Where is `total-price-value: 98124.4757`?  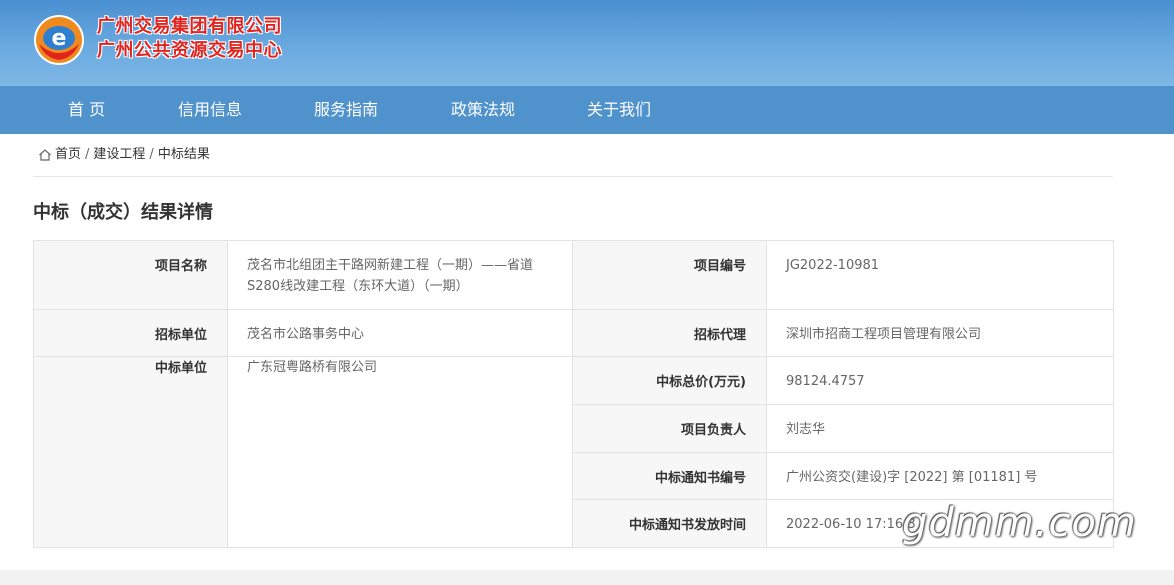 total-price-value: 98124.4757 is located at coordinates (940, 380).